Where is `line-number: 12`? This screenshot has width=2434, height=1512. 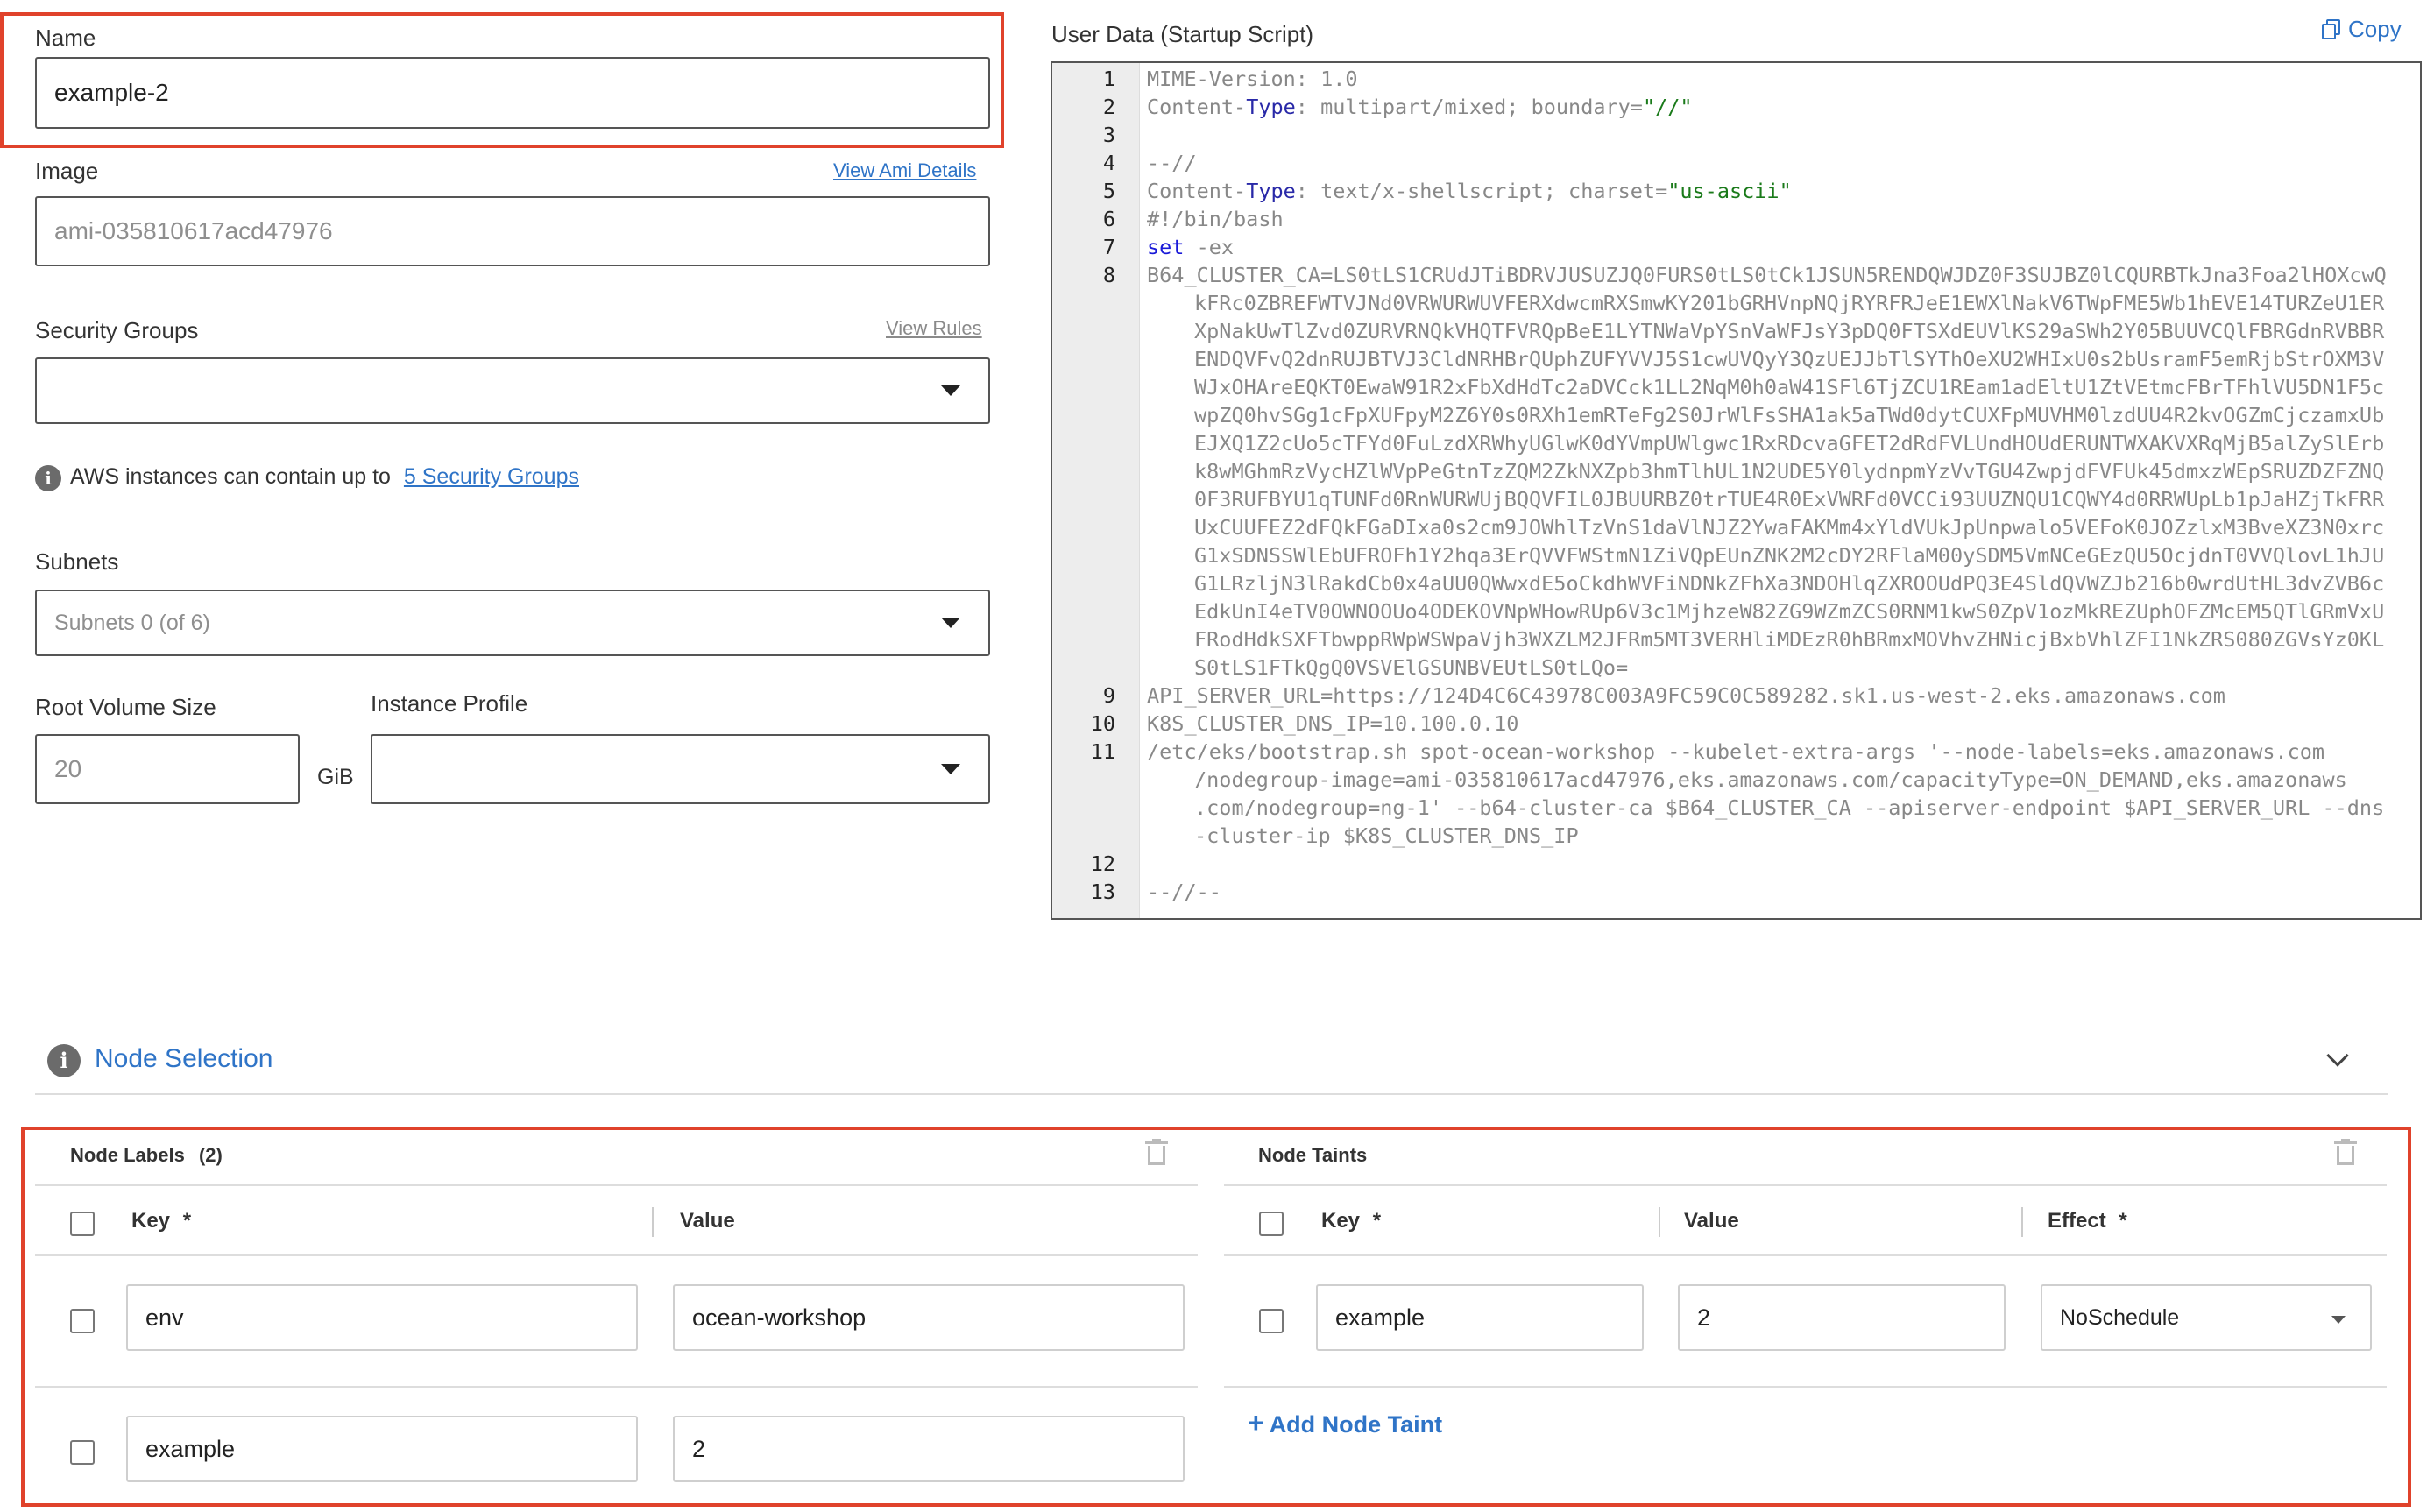
line-number: 12 is located at coordinates (1102, 863).